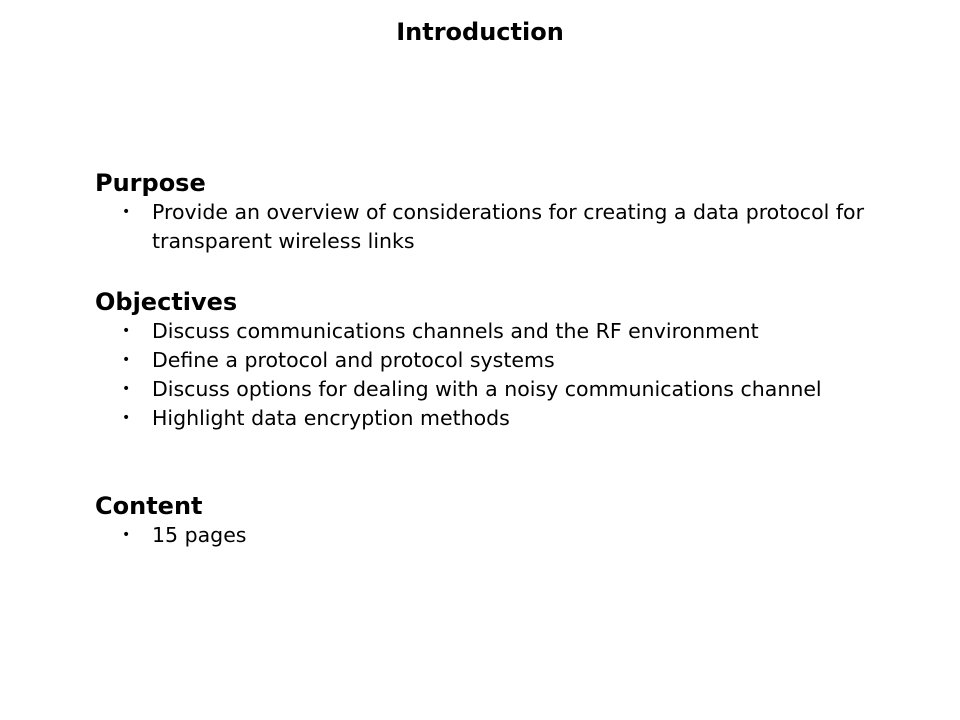 The height and width of the screenshot is (720, 960). Describe the element at coordinates (199, 535) in the screenshot. I see `list-item-text: 15 pages` at that location.